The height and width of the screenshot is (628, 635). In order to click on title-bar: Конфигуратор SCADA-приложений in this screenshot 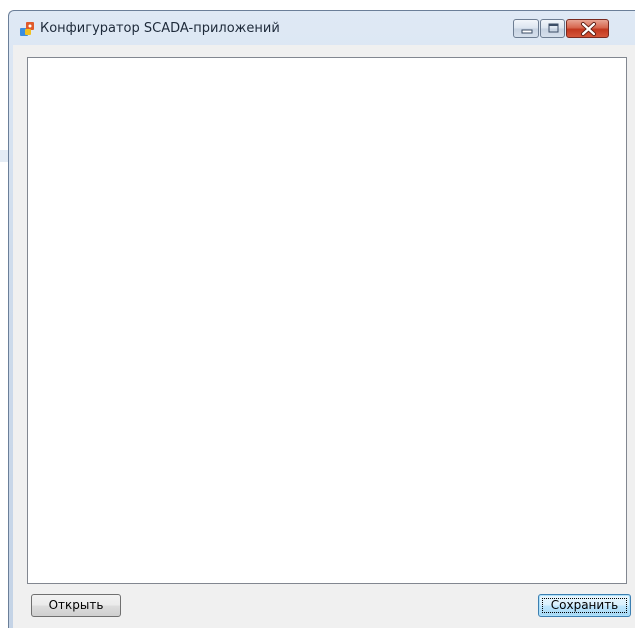, I will do `click(322, 28)`.